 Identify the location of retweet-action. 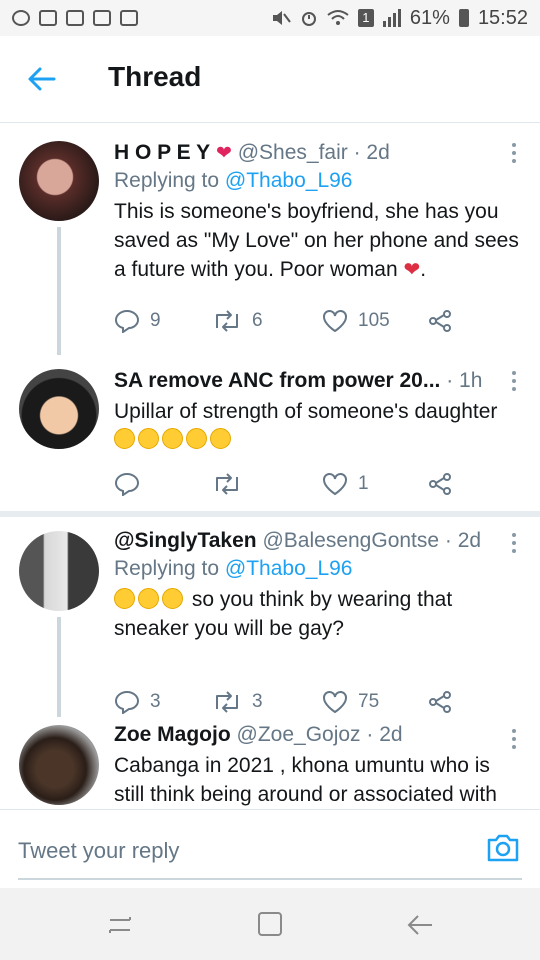
(267, 484).